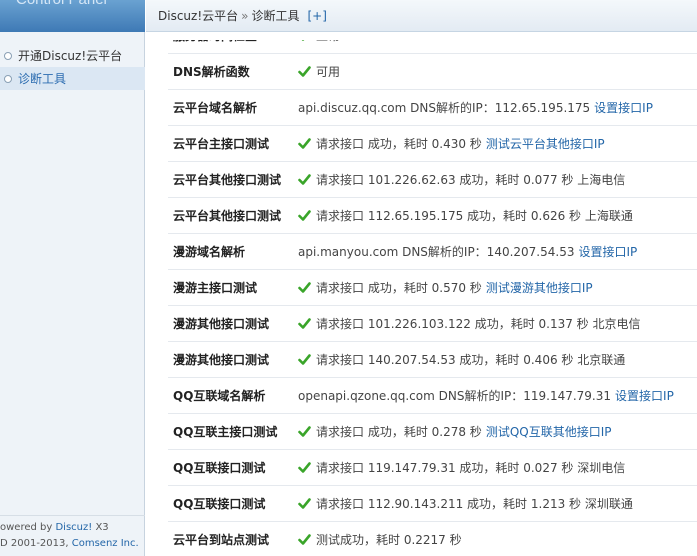  Describe the element at coordinates (497, 539) in the screenshot. I see `diagnostic-result: 测试成功，耗时 0.2217 秒` at that location.